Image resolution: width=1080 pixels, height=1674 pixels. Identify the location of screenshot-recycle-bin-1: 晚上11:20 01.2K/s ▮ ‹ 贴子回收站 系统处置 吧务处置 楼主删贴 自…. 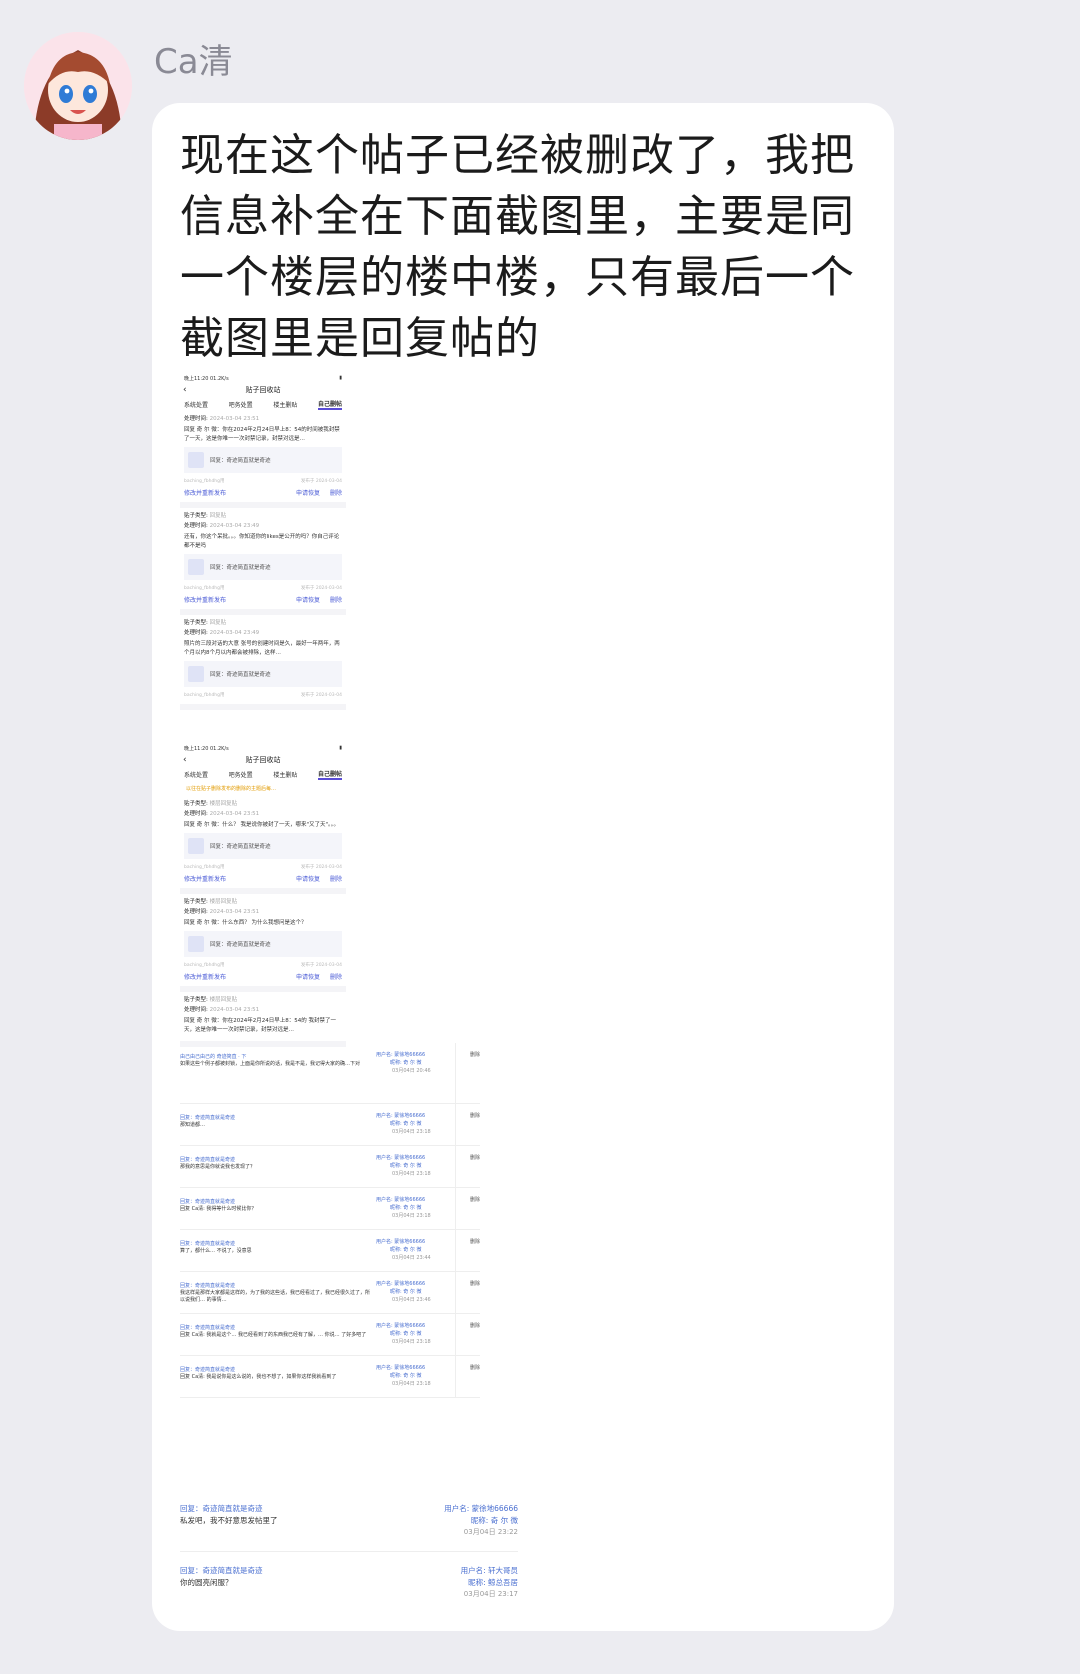
(263, 558).